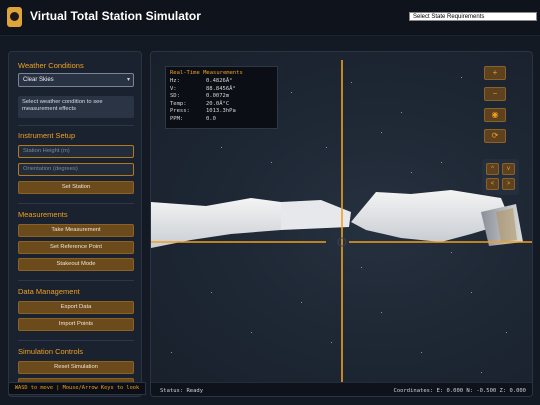 Image resolution: width=540 pixels, height=405 pixels. I want to click on weather-section-title: Weather Conditions, so click(51, 65).